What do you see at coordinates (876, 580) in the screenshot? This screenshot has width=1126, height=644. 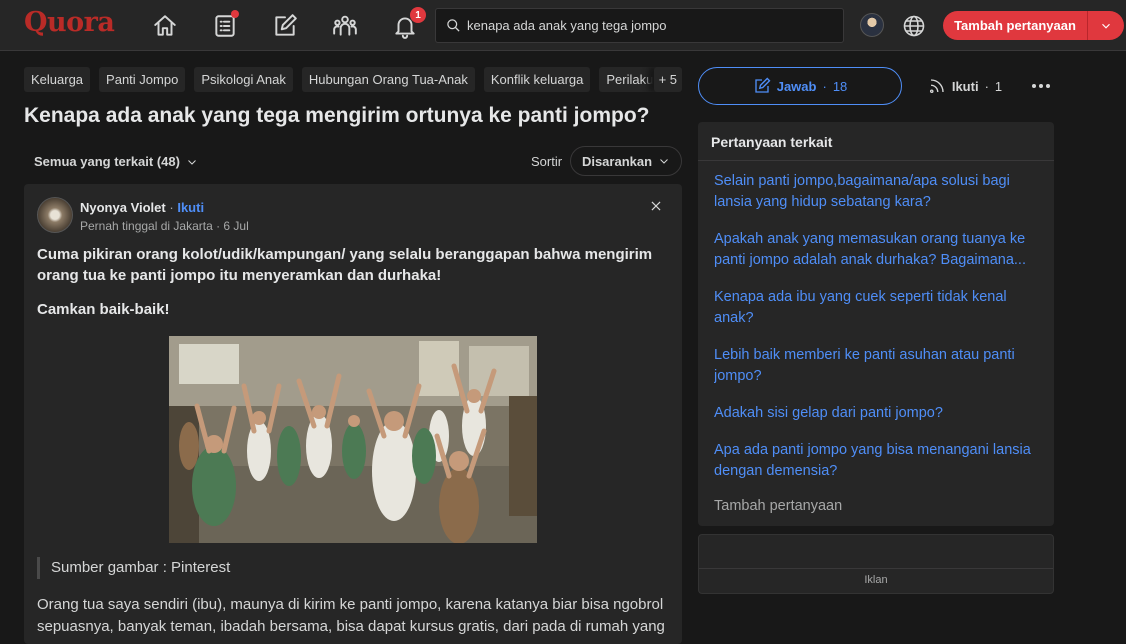 I see `ad-label: Iklan` at bounding box center [876, 580].